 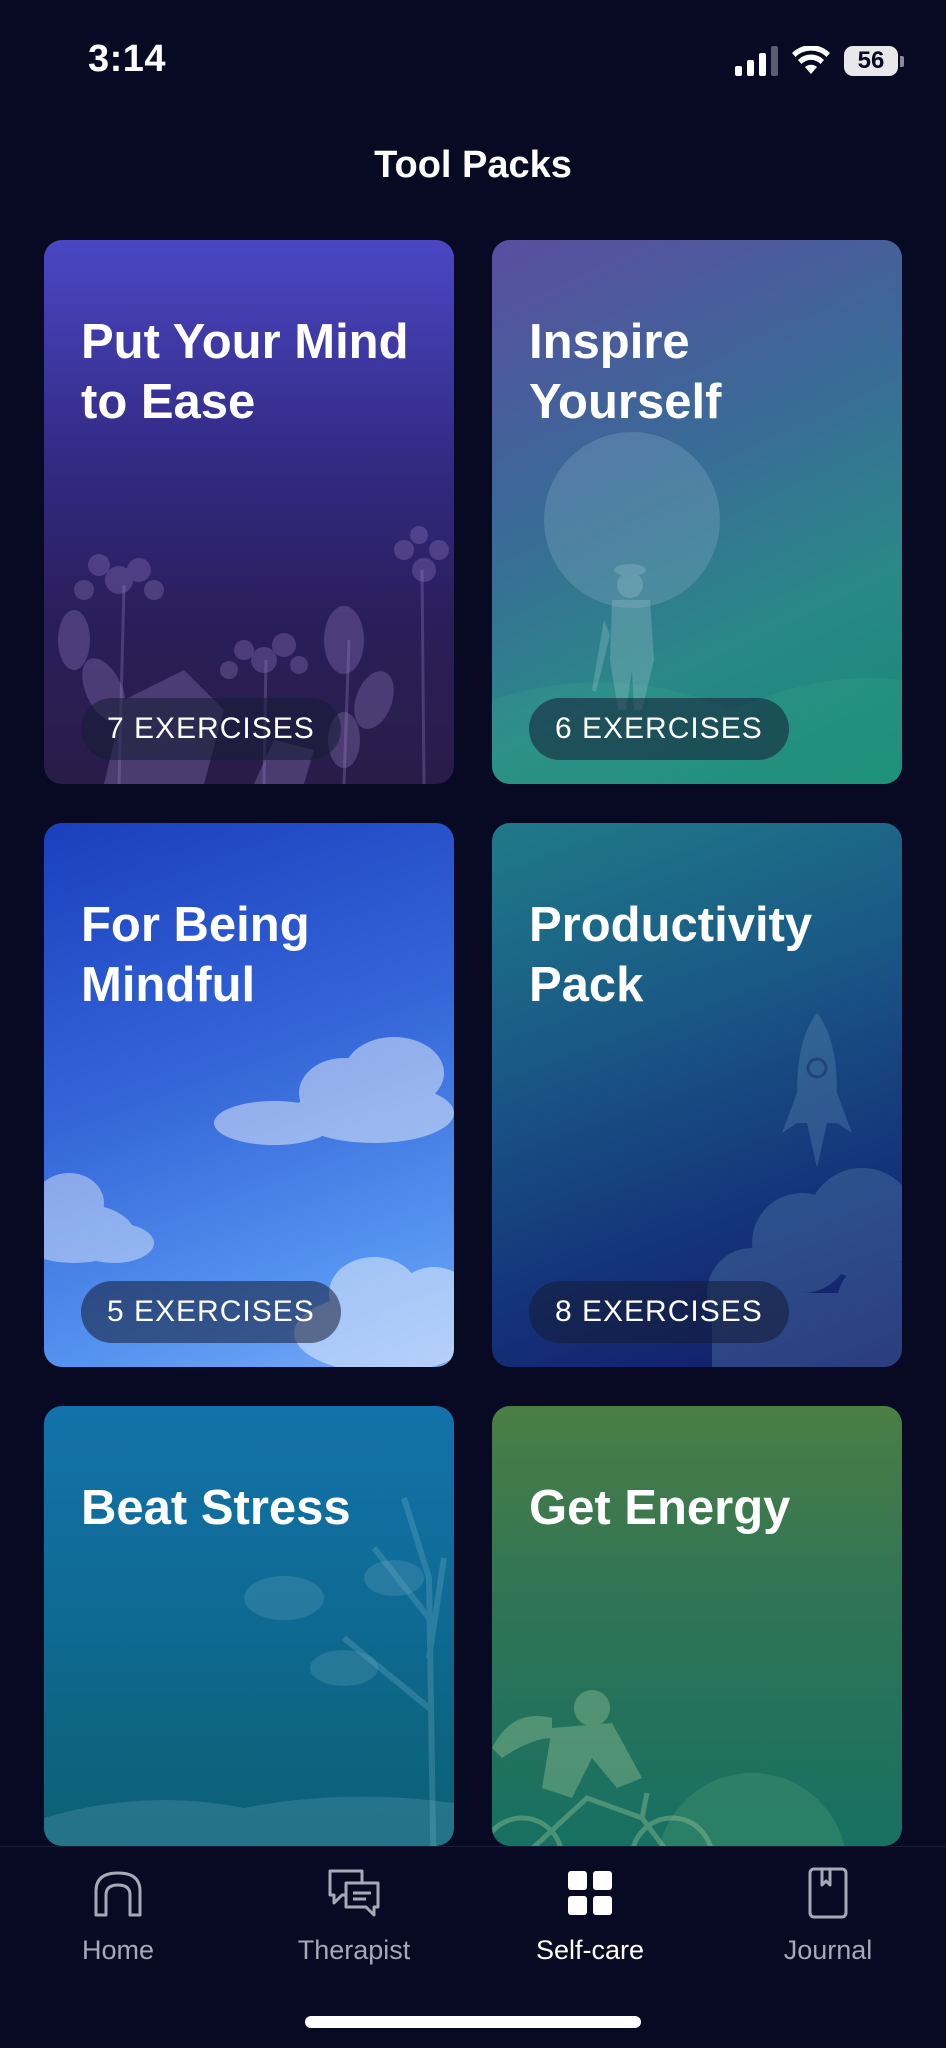 What do you see at coordinates (756, 61) in the screenshot?
I see `cellular-signal-icon` at bounding box center [756, 61].